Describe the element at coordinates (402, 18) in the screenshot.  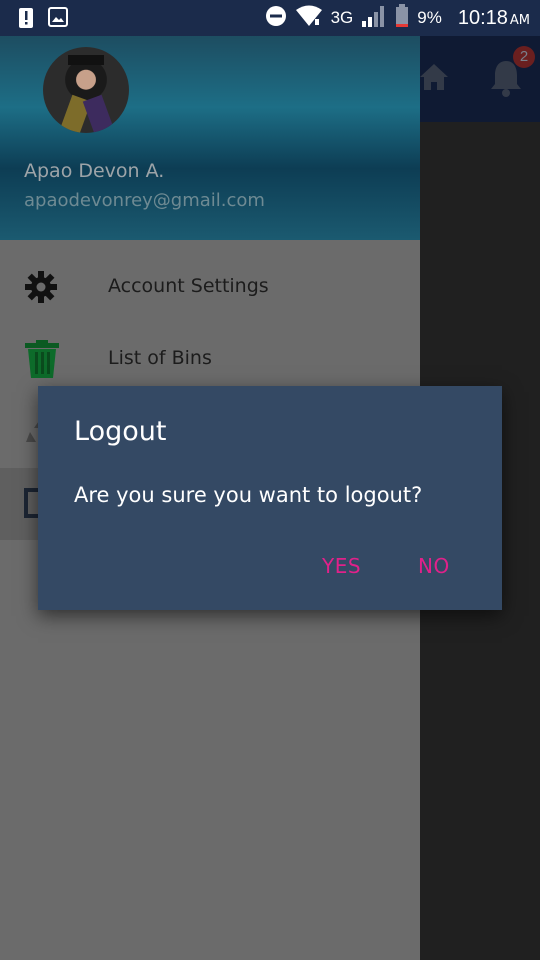
I see `battery-icon` at that location.